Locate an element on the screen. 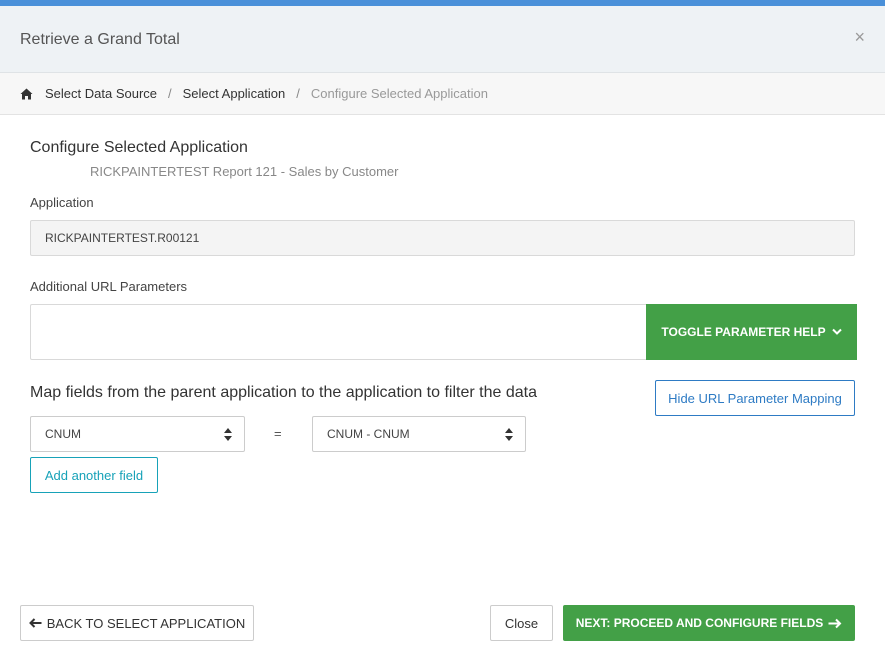 The width and height of the screenshot is (885, 661). close-button: Close is located at coordinates (521, 623).